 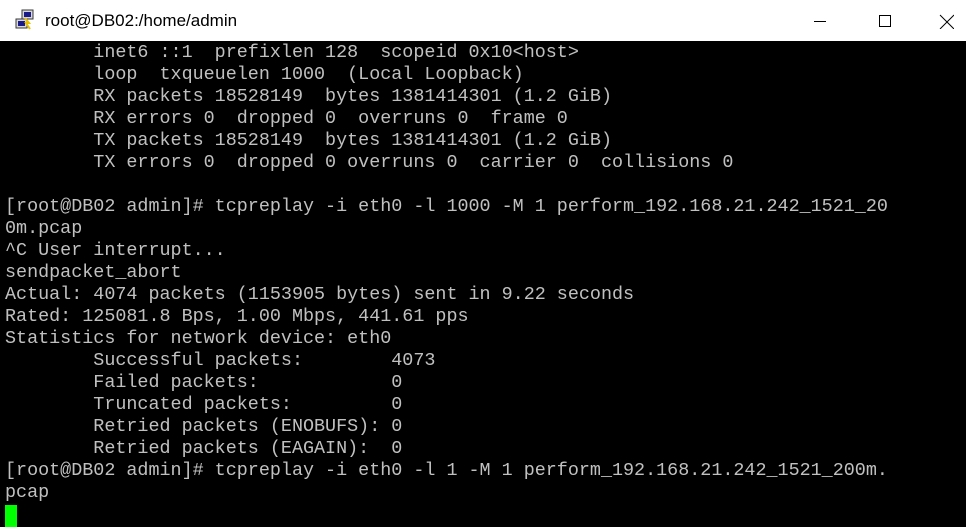 I want to click on terminal-line: Truncated packets: 0, so click(x=204, y=404).